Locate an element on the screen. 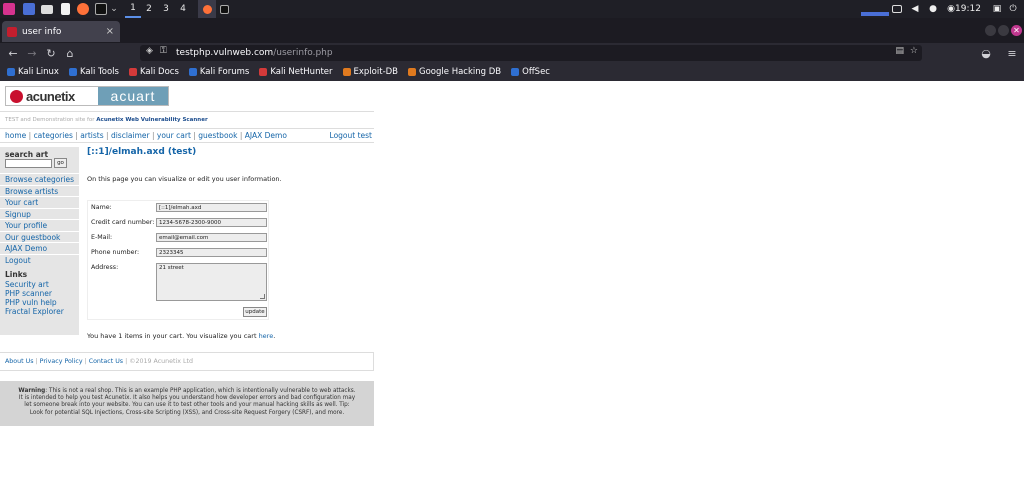 The height and width of the screenshot is (495, 1024). minimize-window-button is located at coordinates (990, 30).